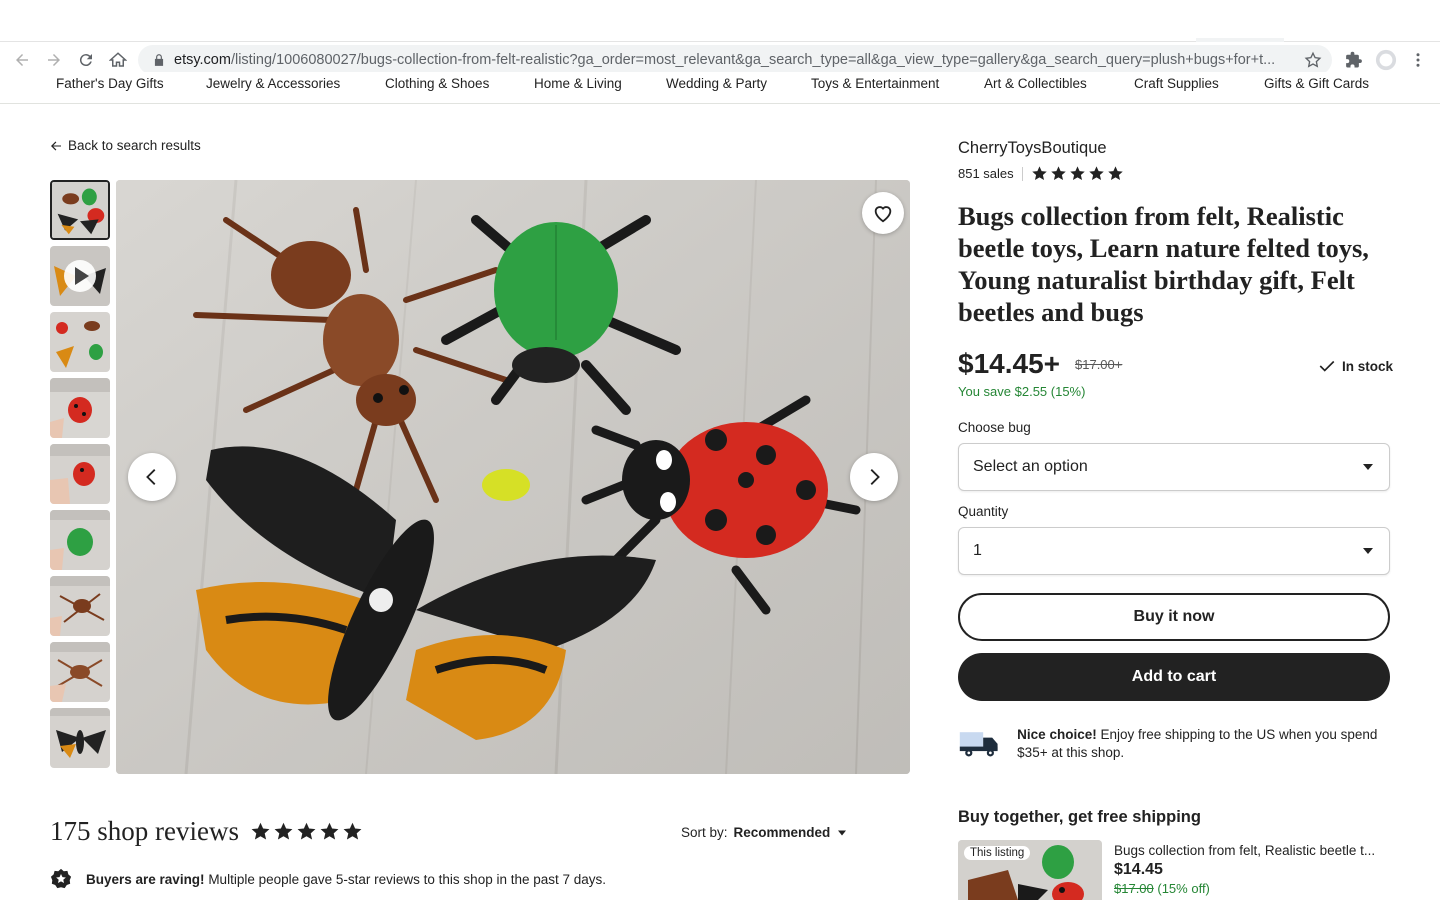  What do you see at coordinates (1176, 83) in the screenshot?
I see `category-link: Craft Supplies` at bounding box center [1176, 83].